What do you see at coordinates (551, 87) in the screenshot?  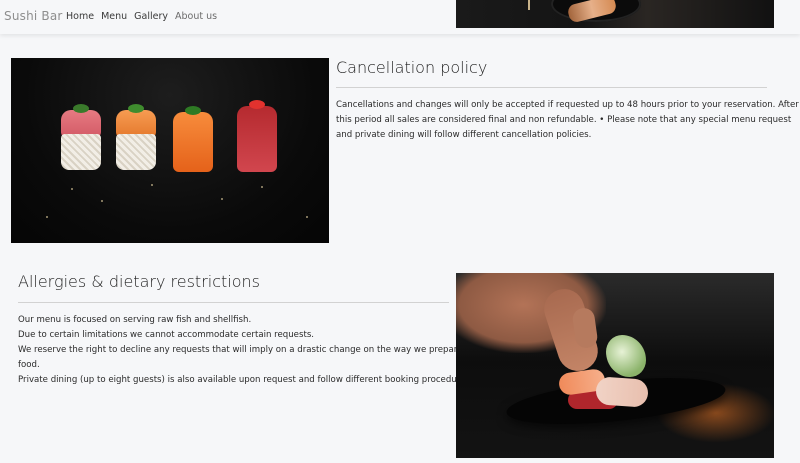 I see `cancellation-divider` at bounding box center [551, 87].